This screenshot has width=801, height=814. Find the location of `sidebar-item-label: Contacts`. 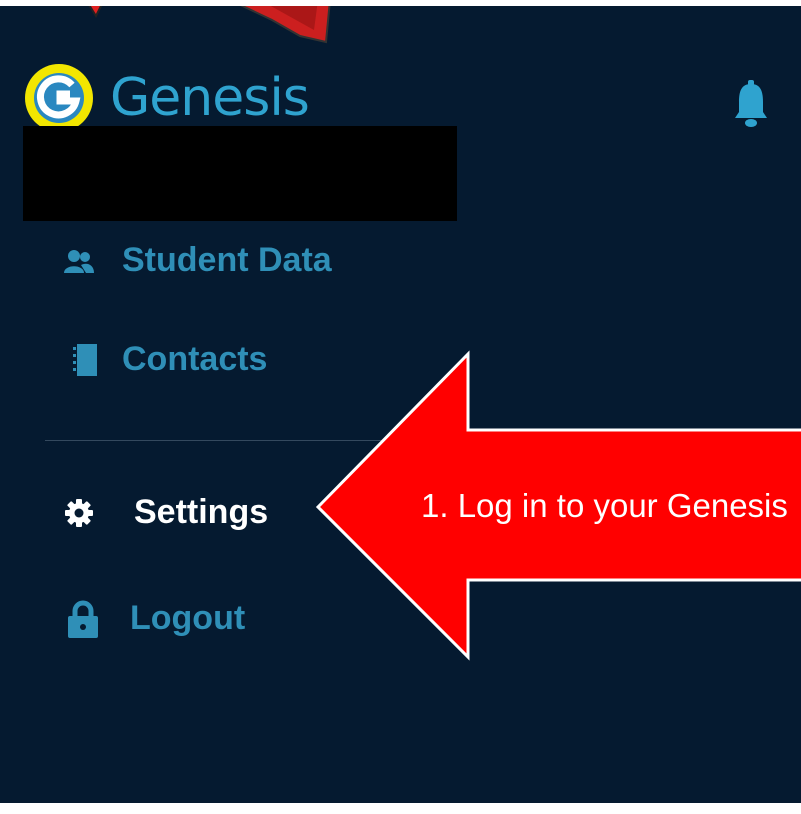

sidebar-item-label: Contacts is located at coordinates (195, 359).